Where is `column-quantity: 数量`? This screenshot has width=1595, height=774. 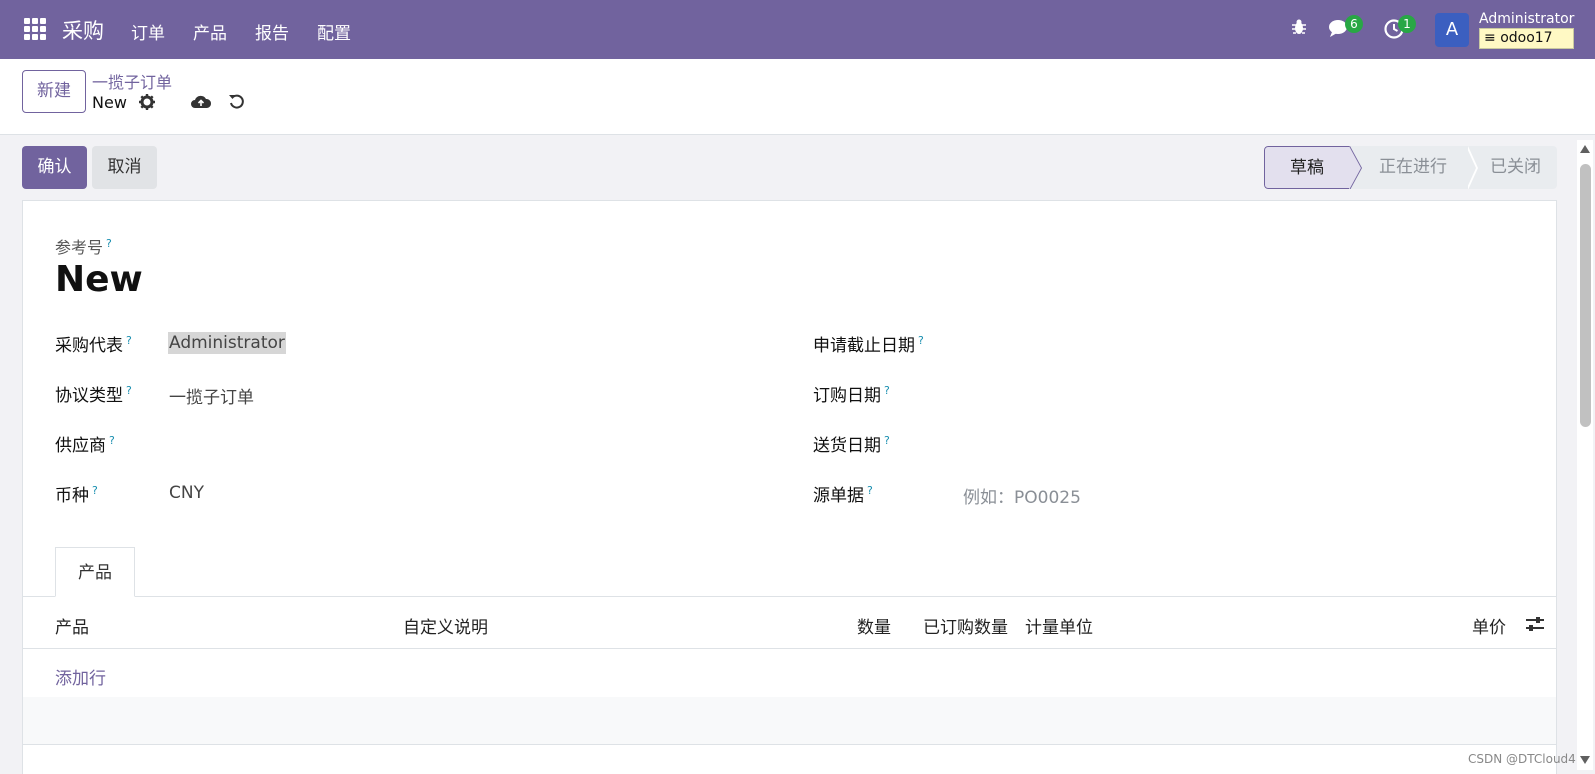 column-quantity: 数量 is located at coordinates (874, 625).